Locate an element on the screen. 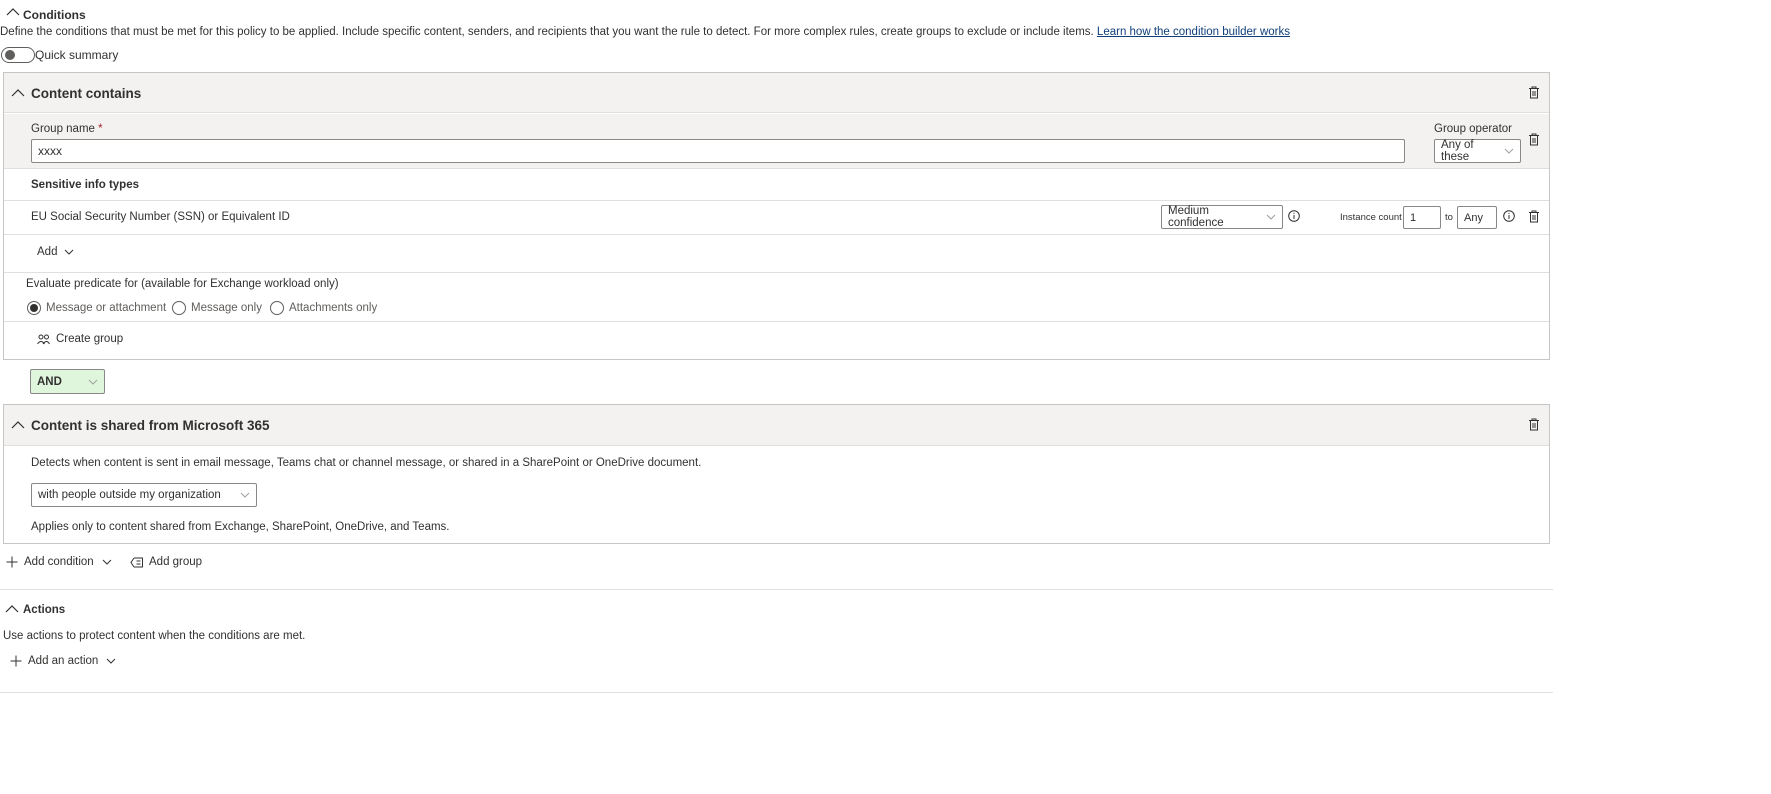 Image resolution: width=1771 pixels, height=794 pixels. radio-label: Attachments only is located at coordinates (333, 308).